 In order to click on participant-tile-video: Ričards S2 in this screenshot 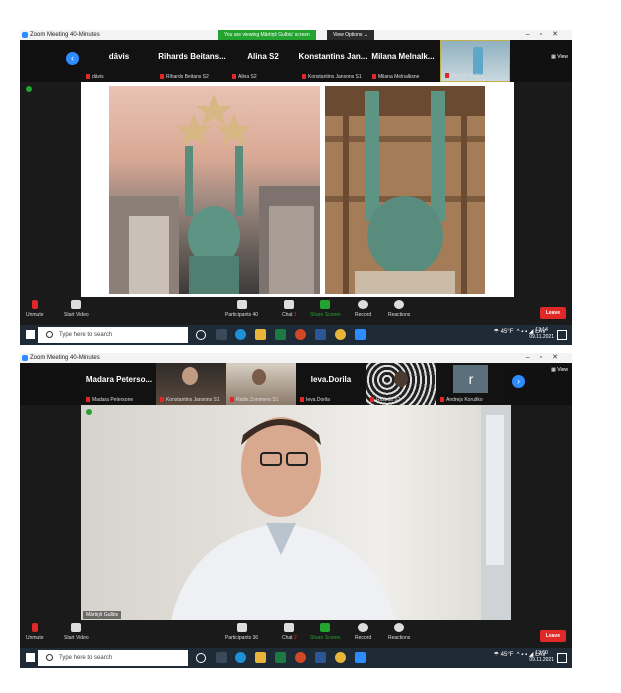, I will do `click(401, 384)`.